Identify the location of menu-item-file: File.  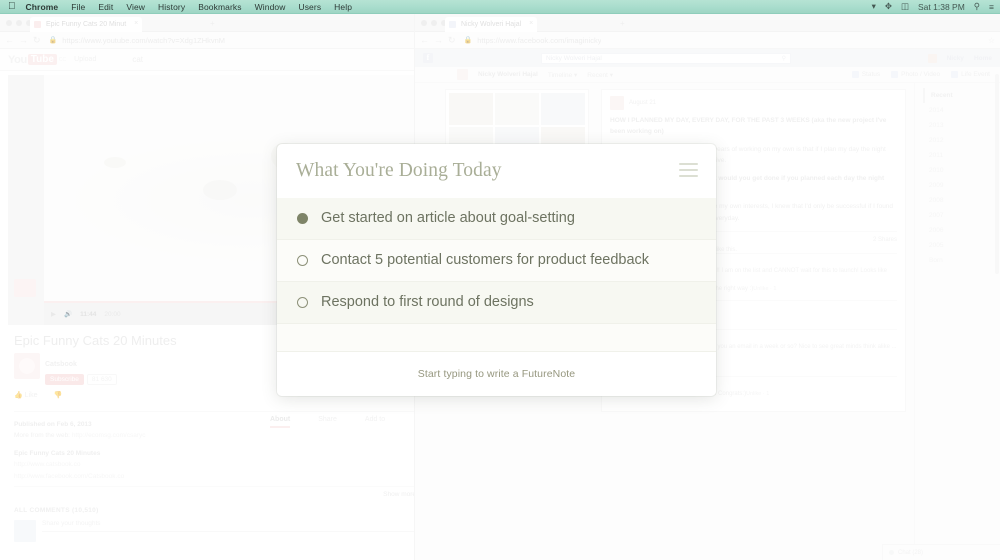
(78, 7).